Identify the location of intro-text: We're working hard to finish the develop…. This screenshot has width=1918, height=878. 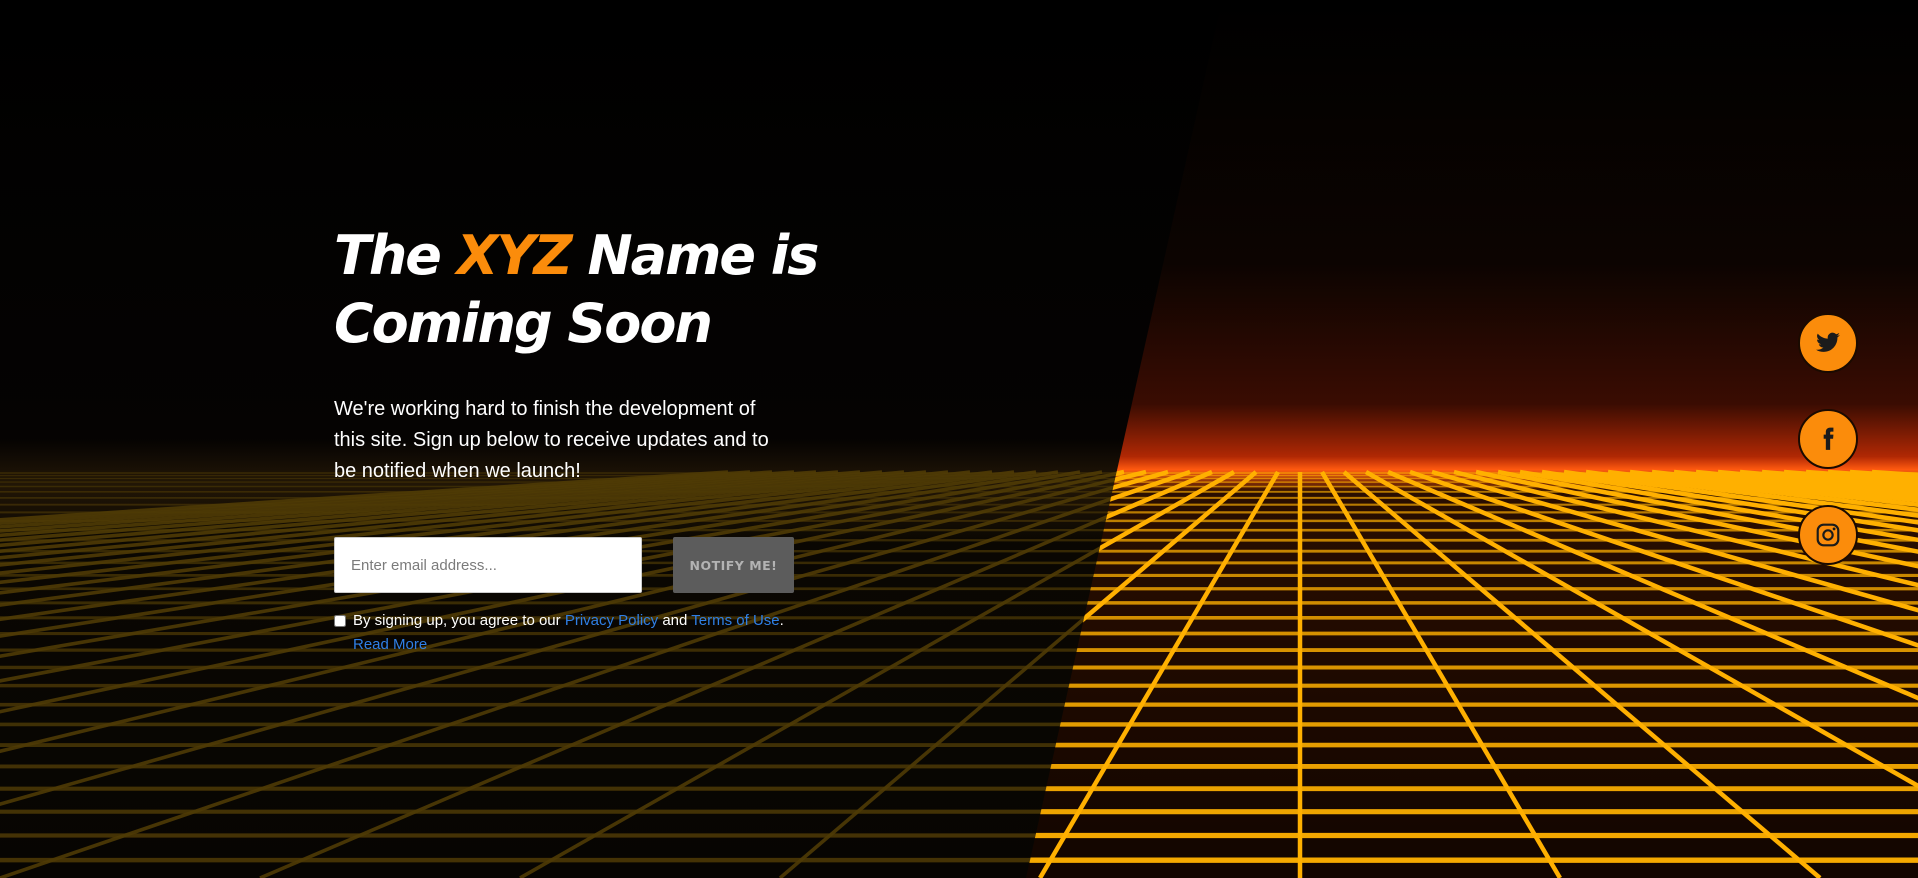
(551, 440).